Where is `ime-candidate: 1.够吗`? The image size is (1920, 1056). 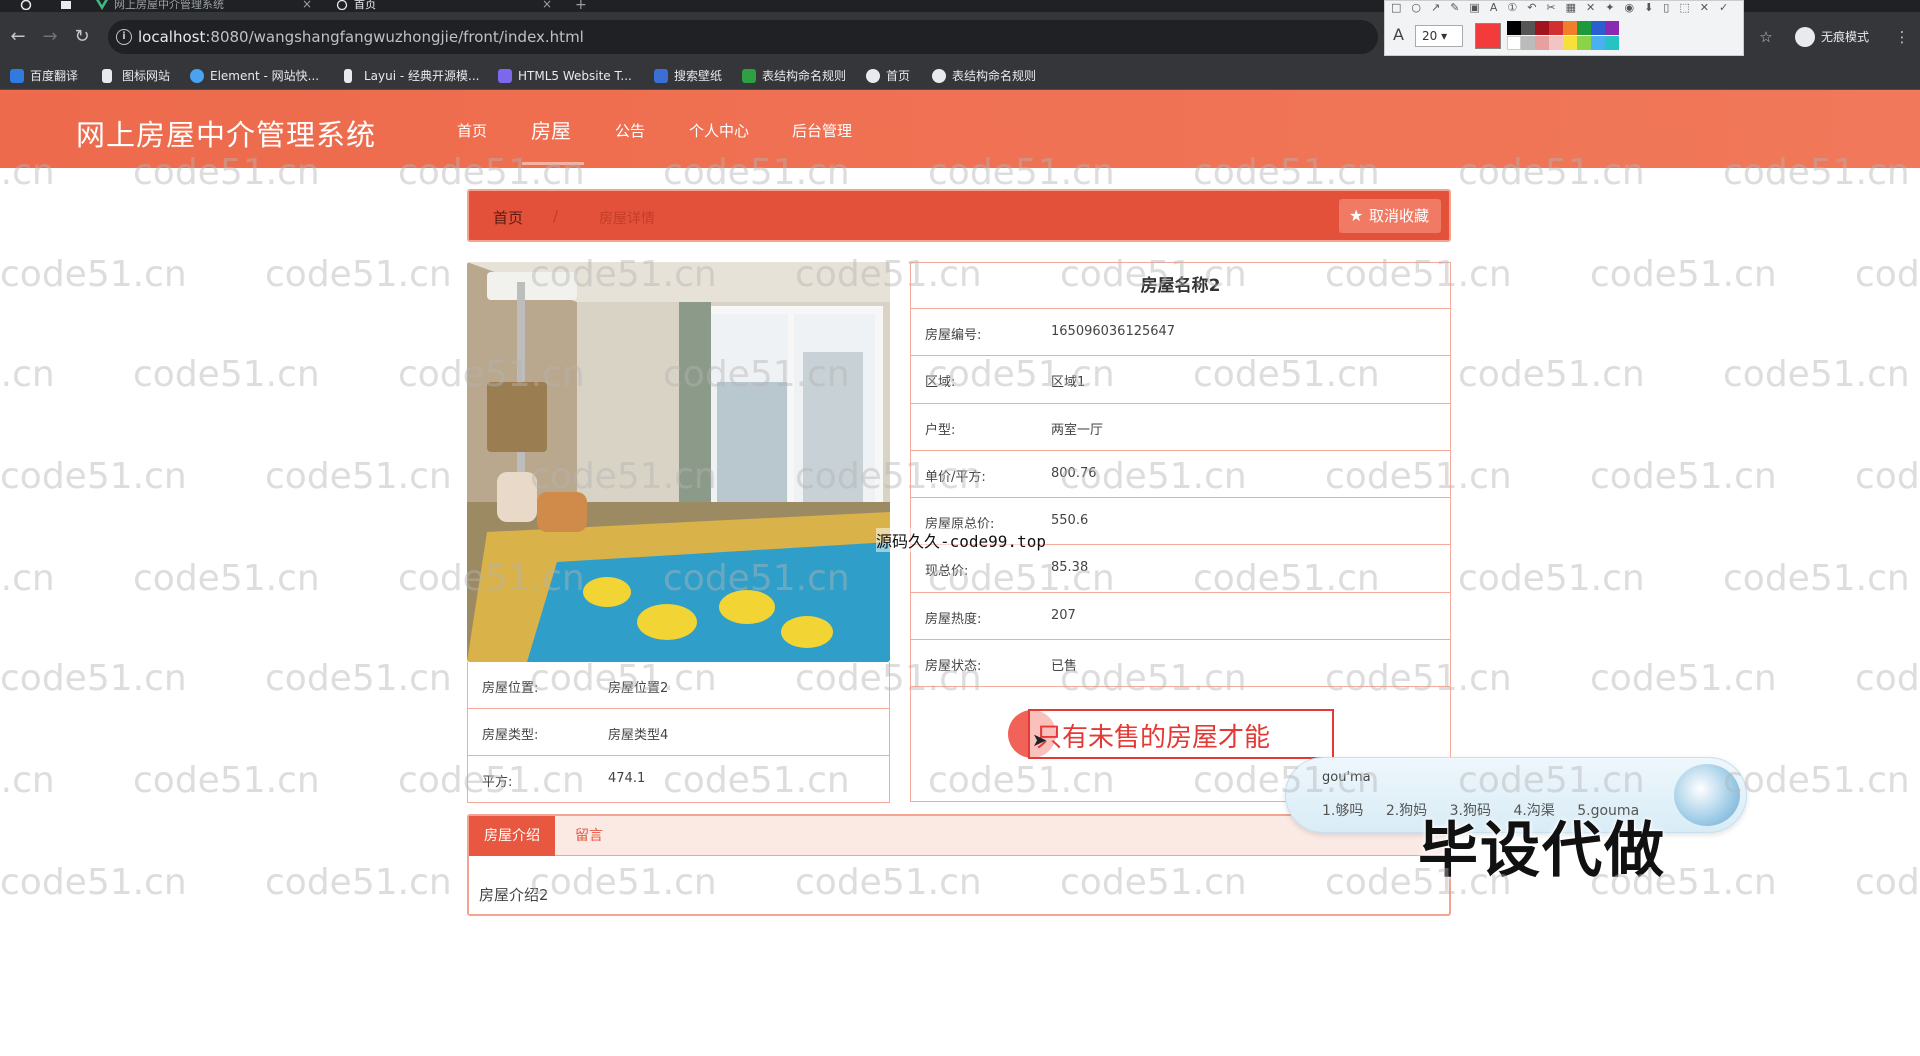 ime-candidate: 1.够吗 is located at coordinates (1342, 811).